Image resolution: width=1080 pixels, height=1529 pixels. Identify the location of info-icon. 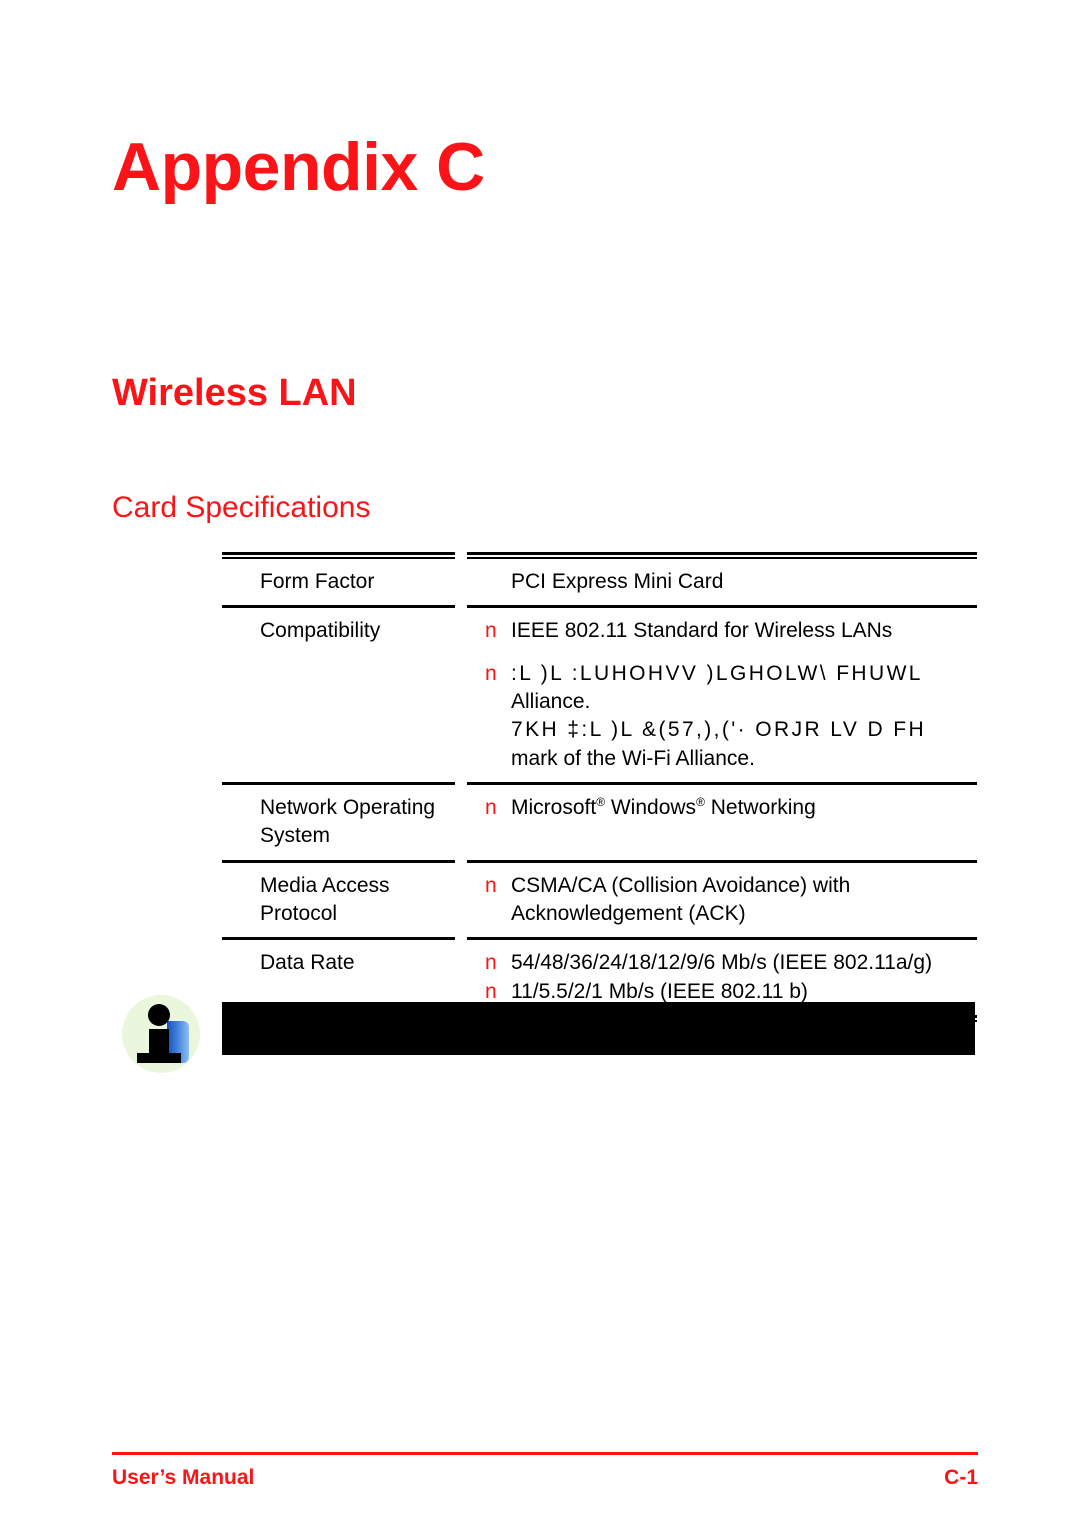
(161, 1034).